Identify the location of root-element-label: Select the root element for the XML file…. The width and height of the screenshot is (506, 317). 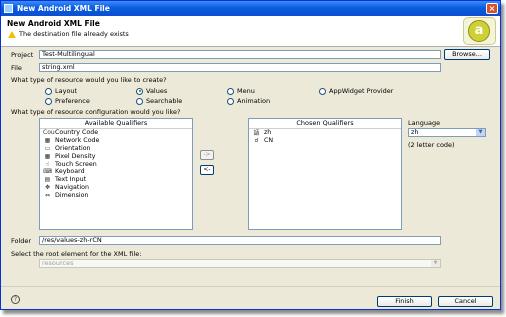
(76, 254).